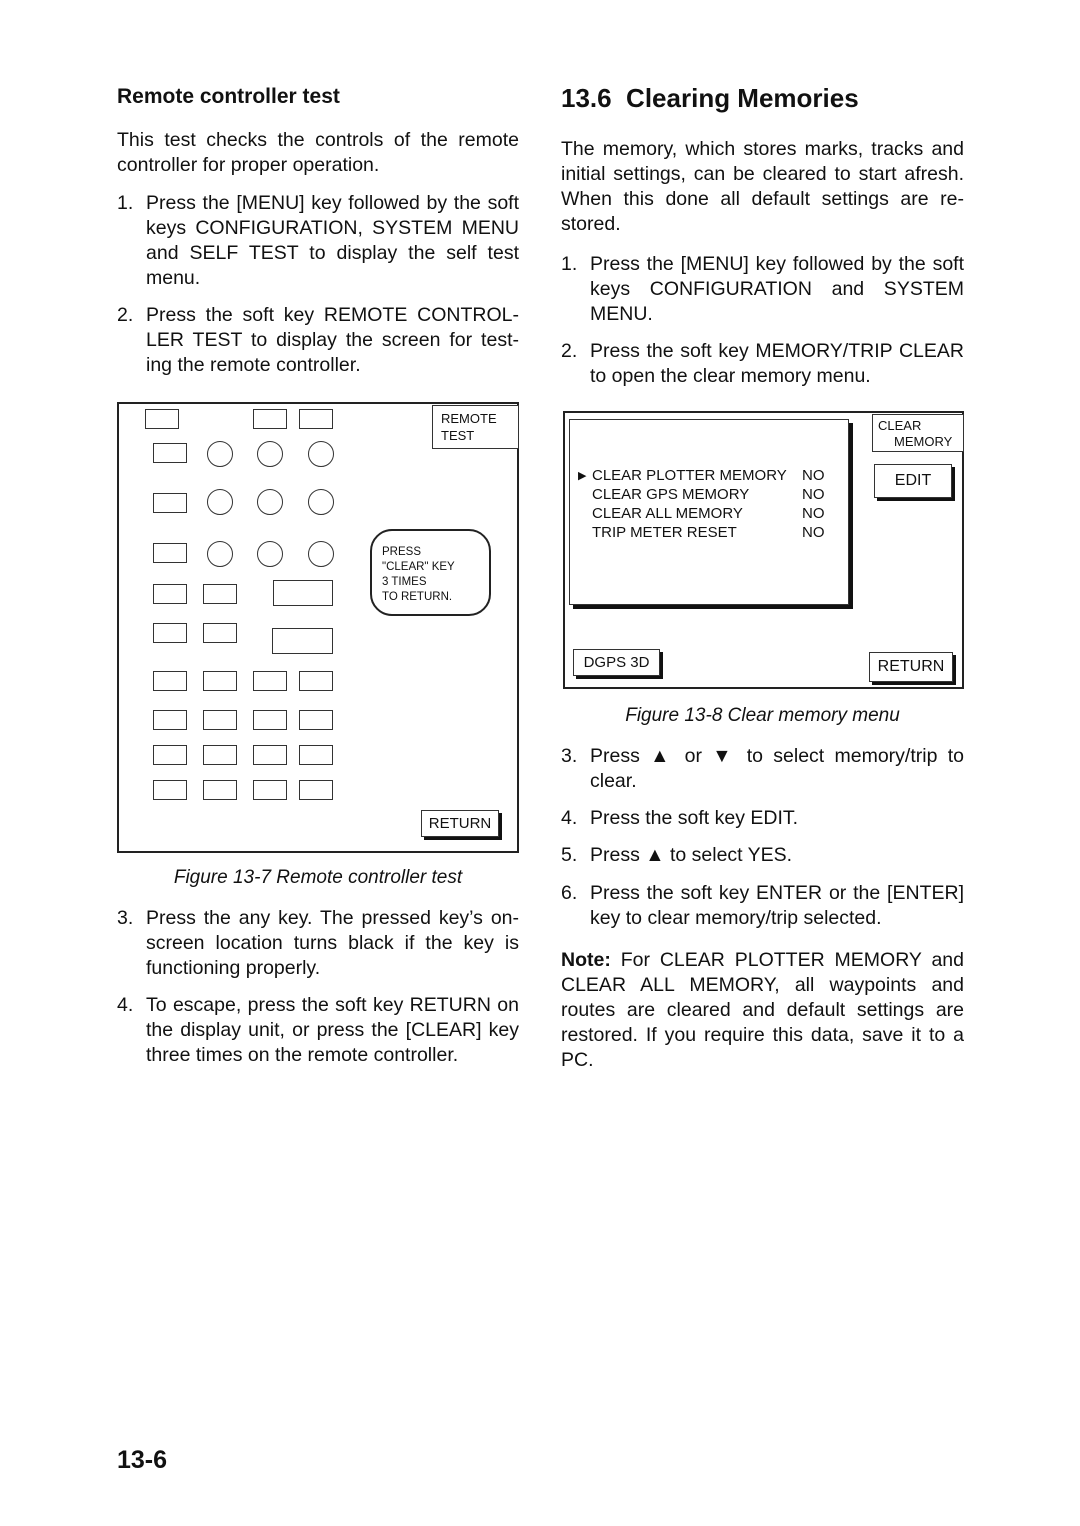 This screenshot has width=1080, height=1526. What do you see at coordinates (923, 441) in the screenshot?
I see `label-line: MEMORY` at bounding box center [923, 441].